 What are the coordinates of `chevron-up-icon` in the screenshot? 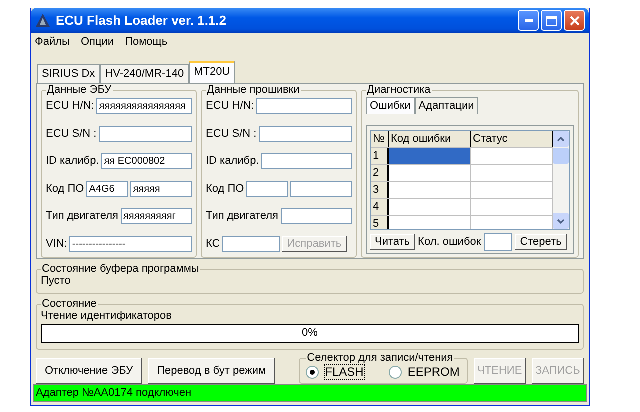 It's located at (561, 139).